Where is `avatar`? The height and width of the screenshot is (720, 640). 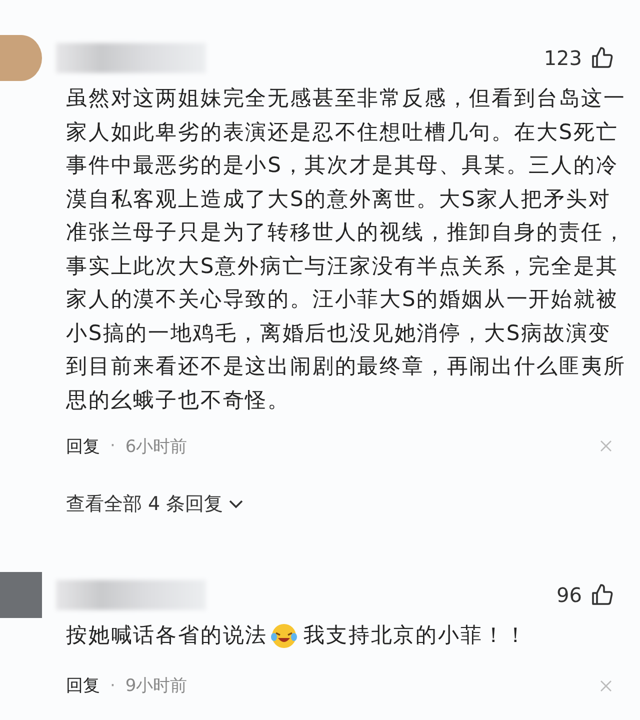 avatar is located at coordinates (21, 58).